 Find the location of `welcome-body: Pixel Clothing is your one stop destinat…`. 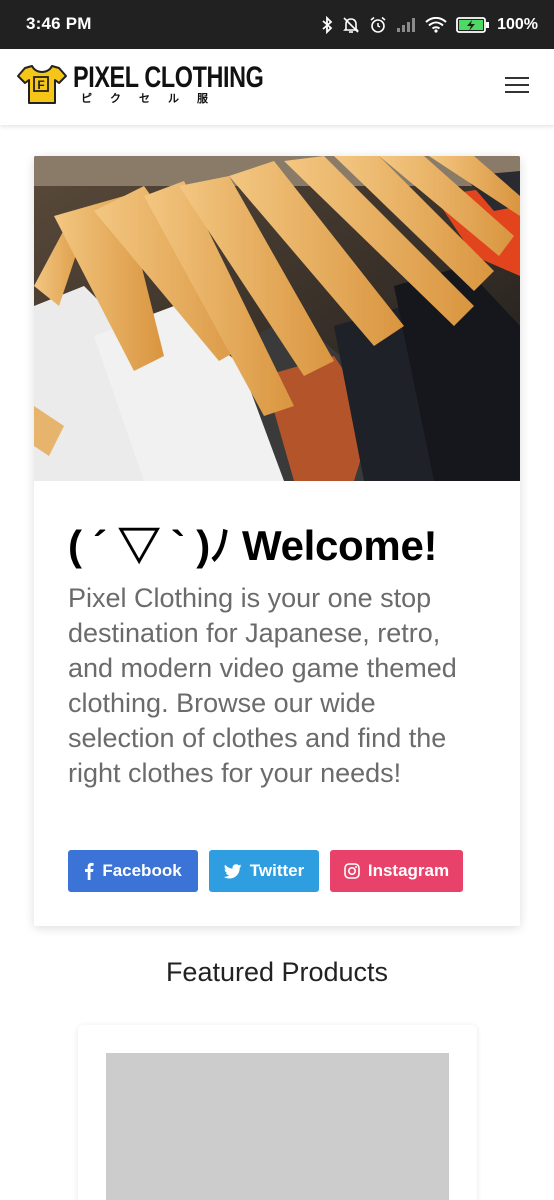

welcome-body: Pixel Clothing is your one stop destinat… is located at coordinates (262, 685).